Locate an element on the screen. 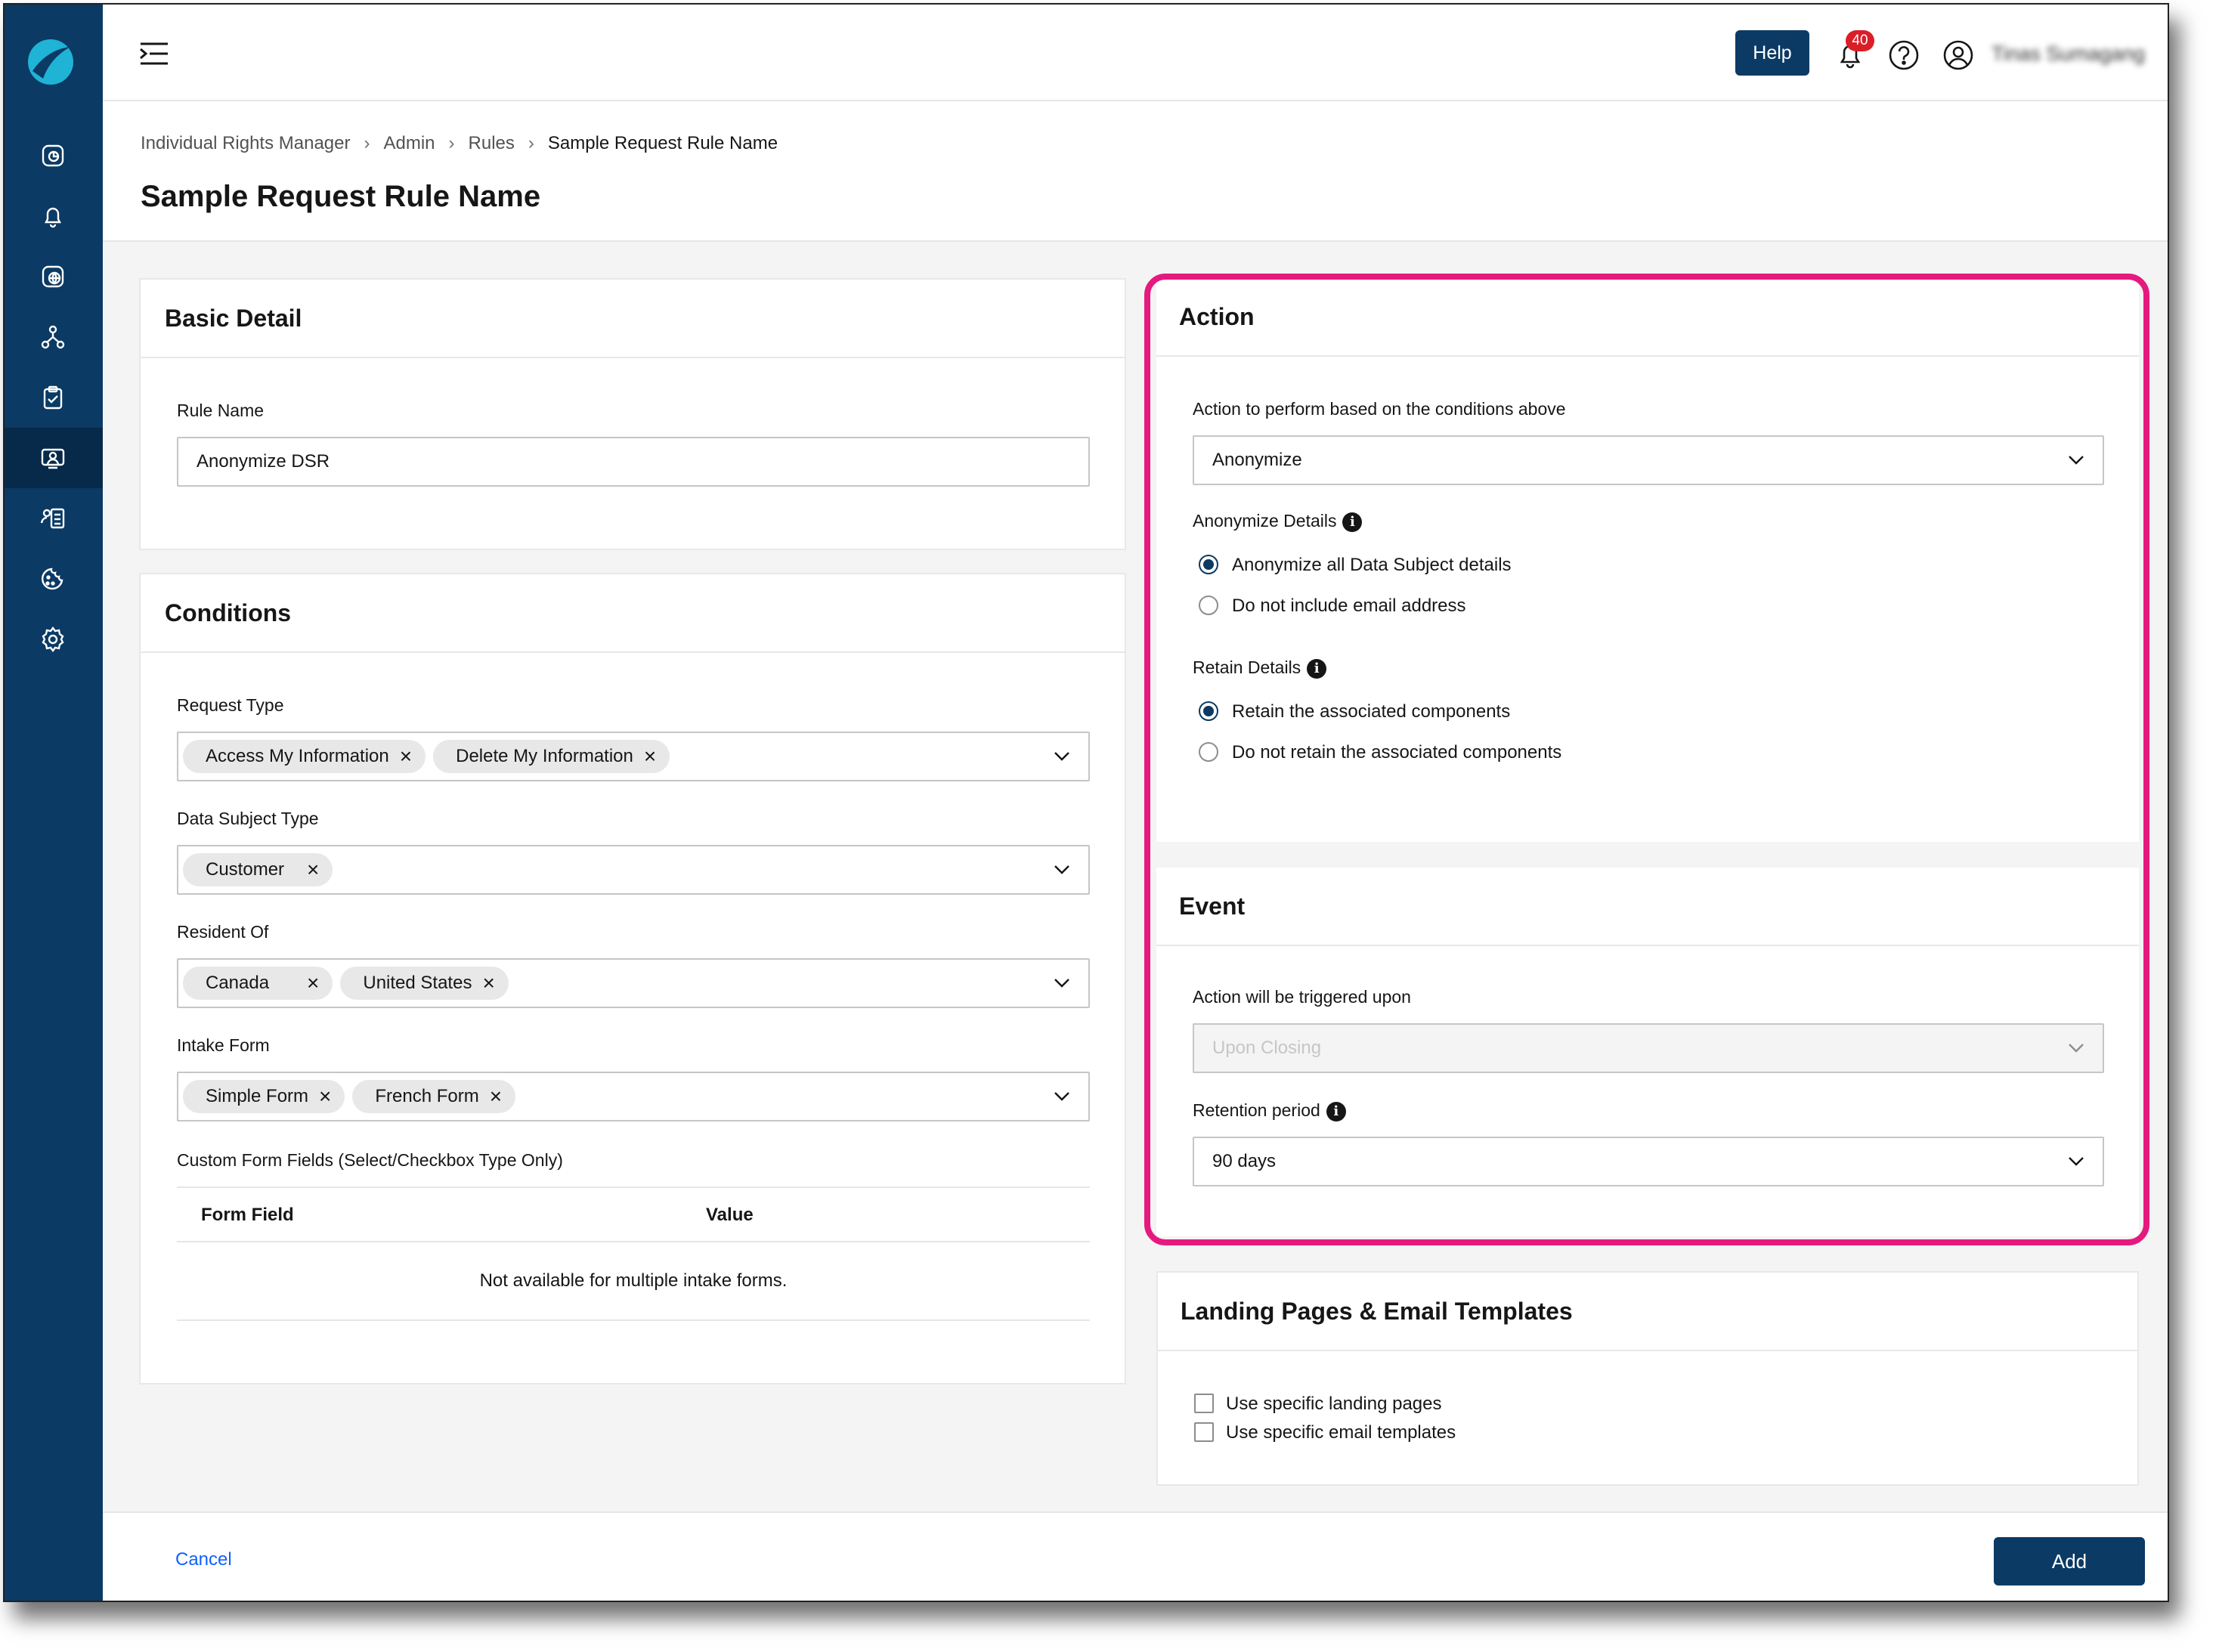  checkbox-email-templates-label: Use specific email templates is located at coordinates (1341, 1432).